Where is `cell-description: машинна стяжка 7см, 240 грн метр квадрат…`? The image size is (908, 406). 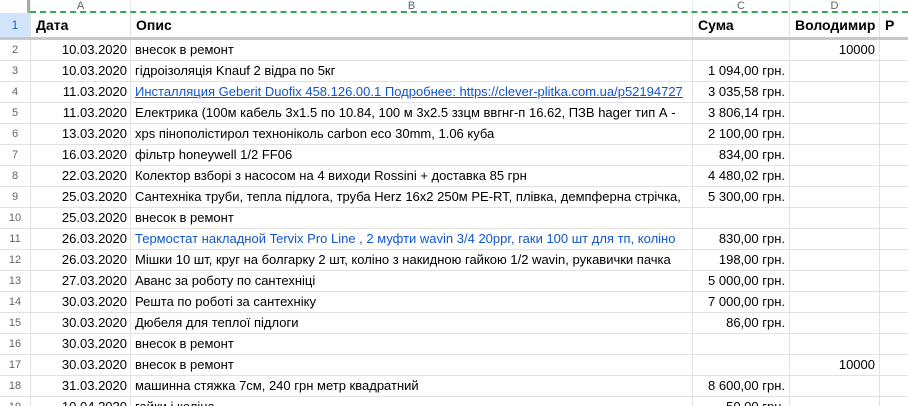 cell-description: машинна стяжка 7см, 240 грн метр квадрат… is located at coordinates (411, 386).